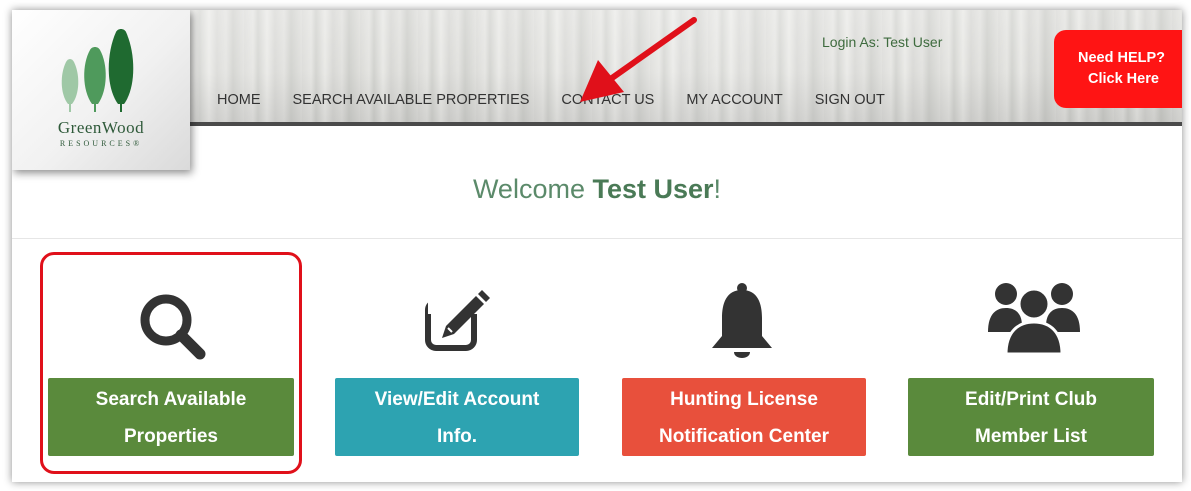 This screenshot has height=491, width=1191. What do you see at coordinates (411, 100) in the screenshot?
I see `nav-search-available-properties: SEARCH AVAILABLE PROPERTIES` at bounding box center [411, 100].